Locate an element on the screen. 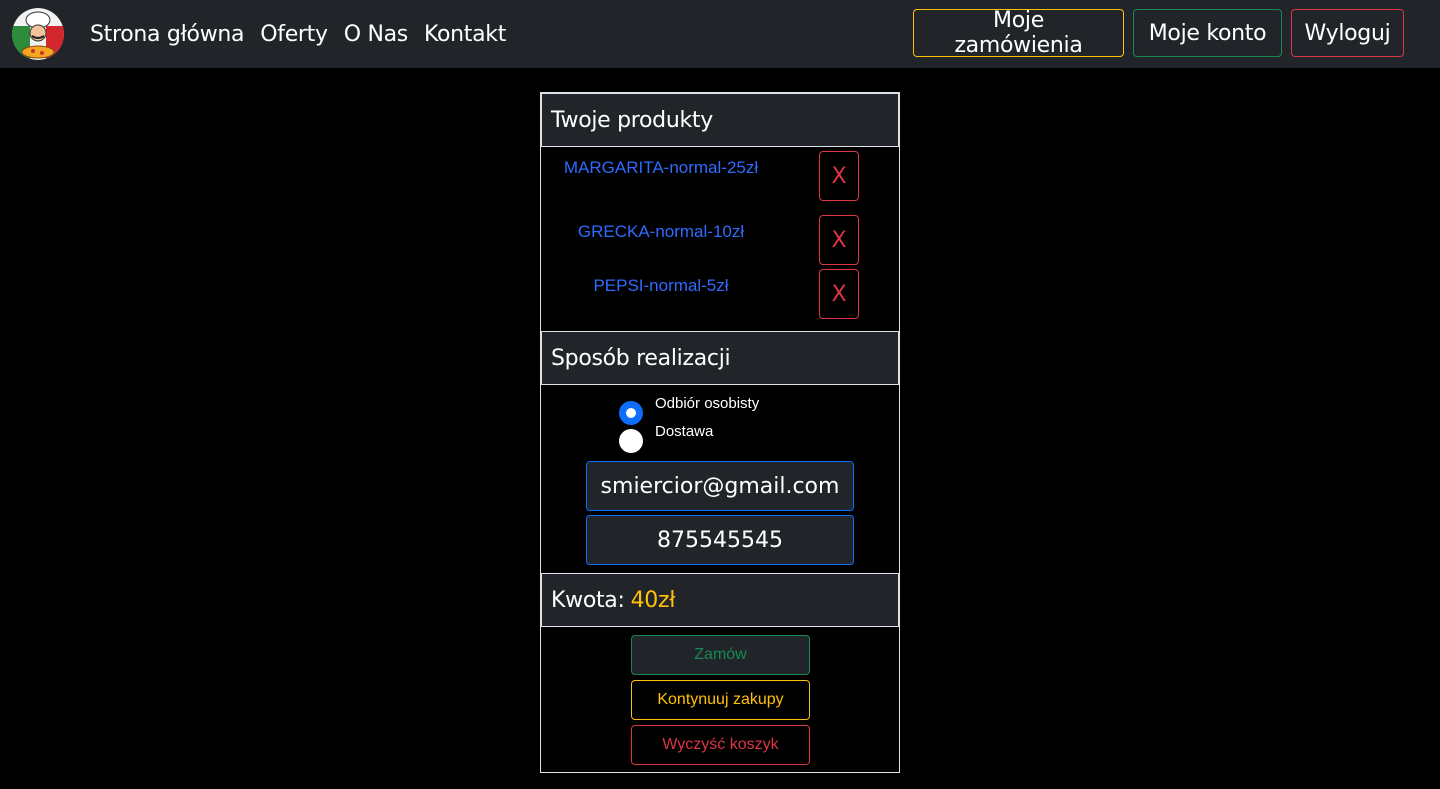 This screenshot has width=1440, height=789. delivery-option-pickup: Odbiór osobisty is located at coordinates (689, 410).